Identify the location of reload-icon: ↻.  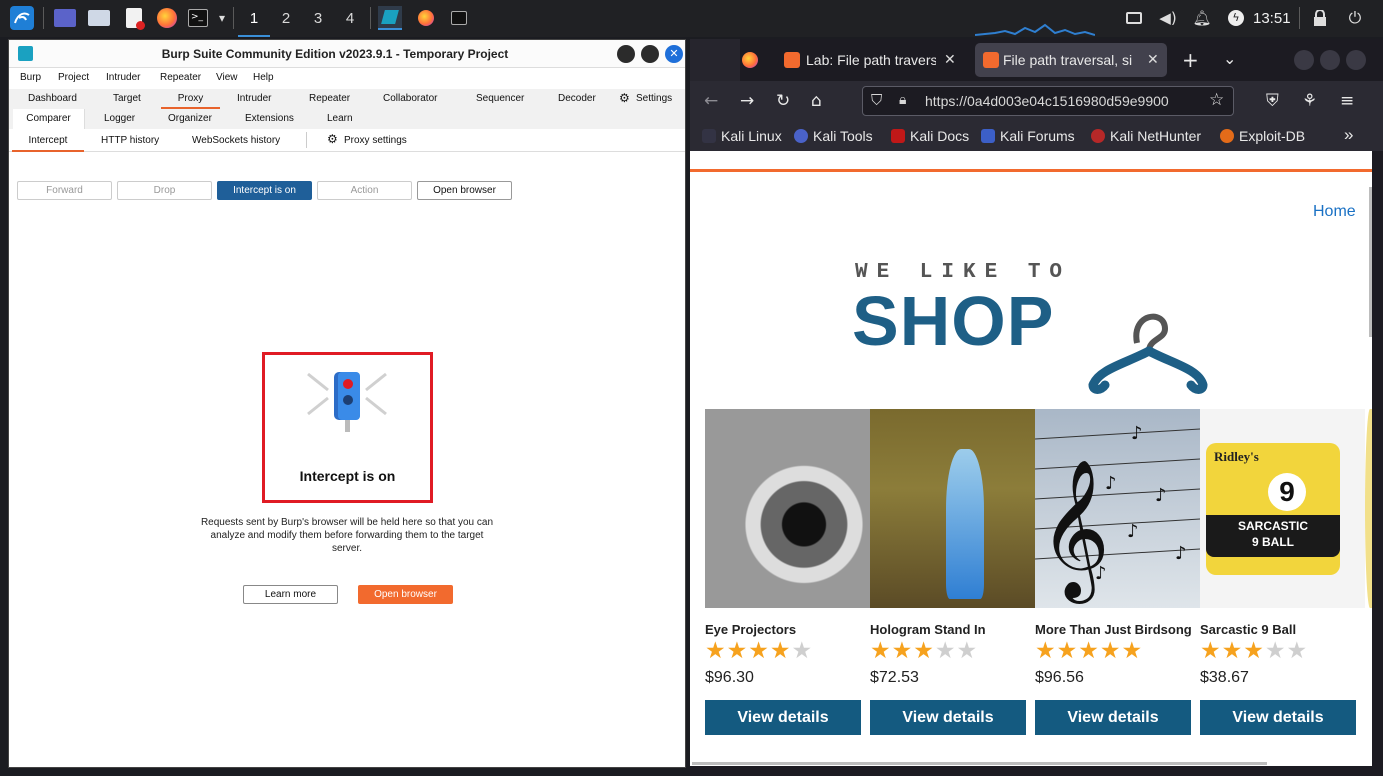
(783, 101).